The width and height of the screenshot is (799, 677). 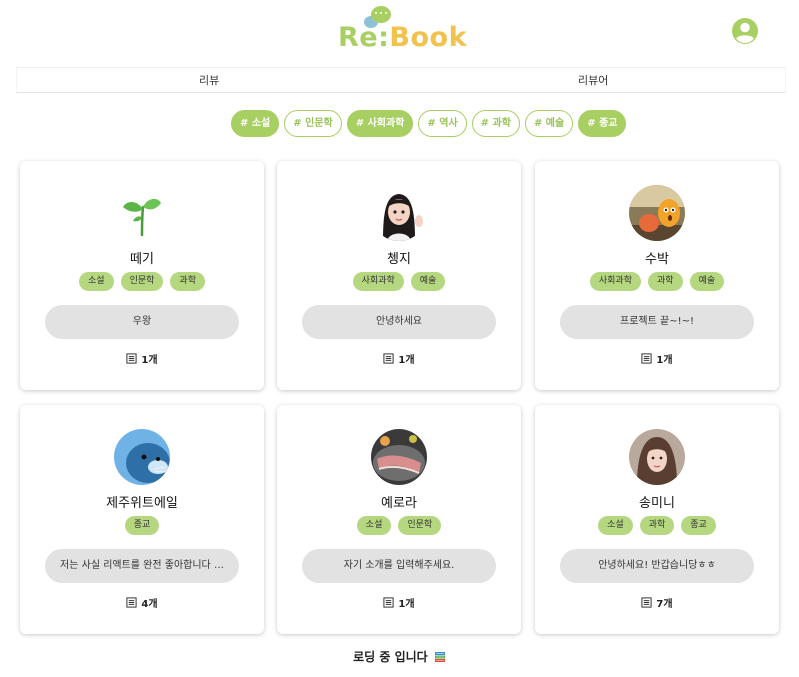 I want to click on reviewer-card: 떼기 소설 인문학 과학 우왕 1개, so click(x=142, y=275).